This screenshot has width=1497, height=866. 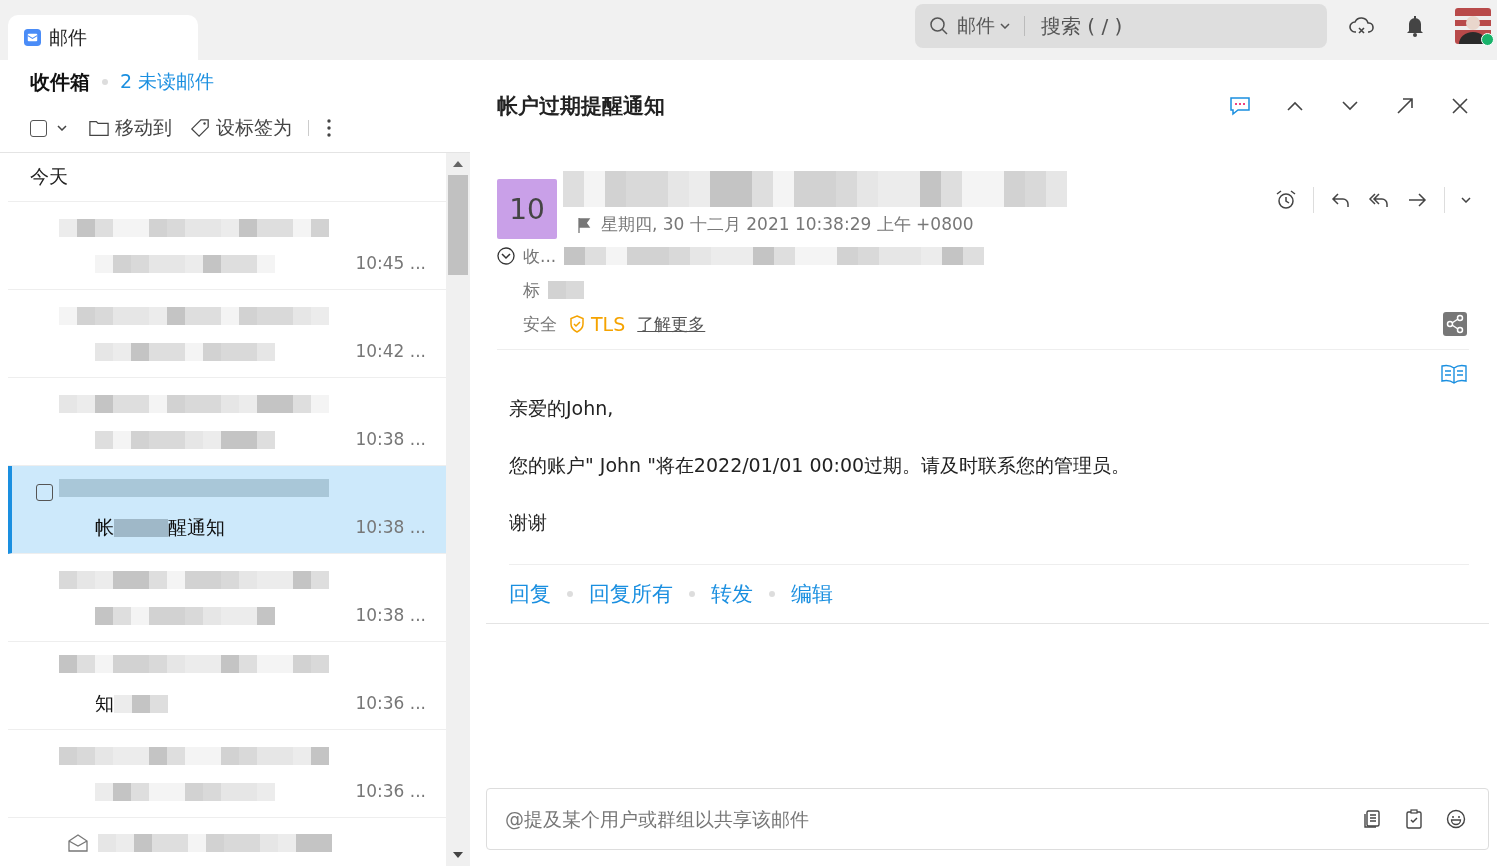 I want to click on group-header: 今天, so click(x=227, y=177).